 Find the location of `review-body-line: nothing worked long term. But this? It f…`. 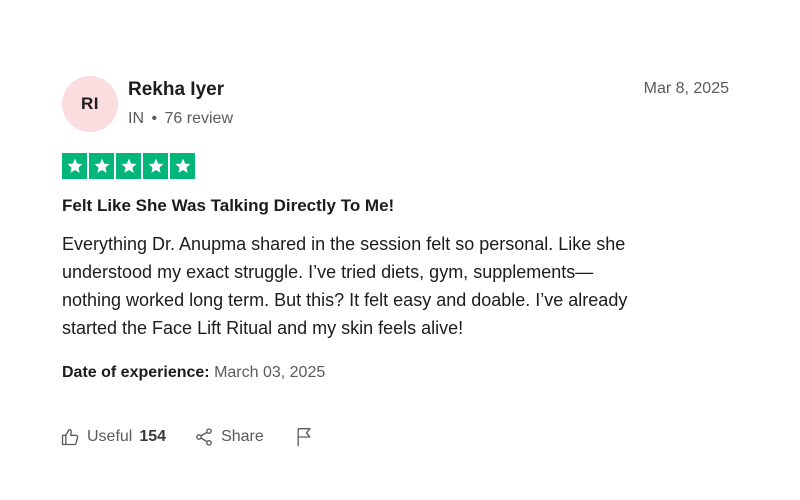

review-body-line: nothing worked long term. But this? It f… is located at coordinates (345, 300).